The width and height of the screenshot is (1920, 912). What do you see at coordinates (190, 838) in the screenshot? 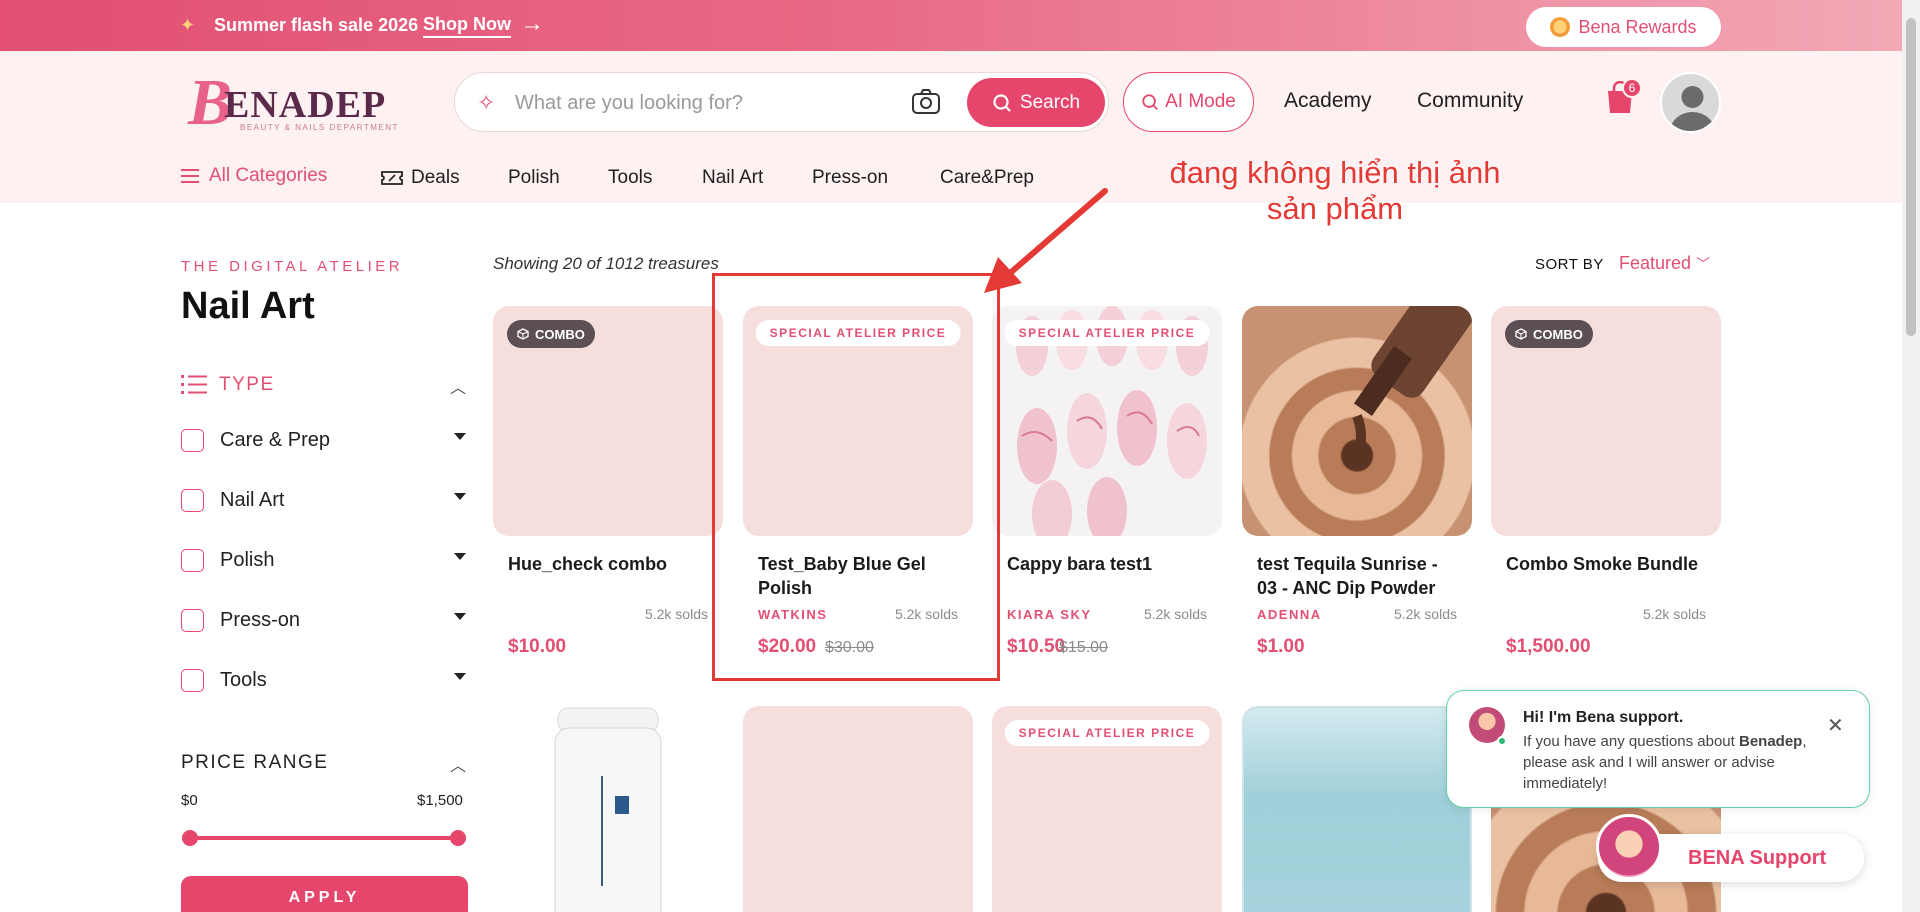
I see `price-min-handle` at bounding box center [190, 838].